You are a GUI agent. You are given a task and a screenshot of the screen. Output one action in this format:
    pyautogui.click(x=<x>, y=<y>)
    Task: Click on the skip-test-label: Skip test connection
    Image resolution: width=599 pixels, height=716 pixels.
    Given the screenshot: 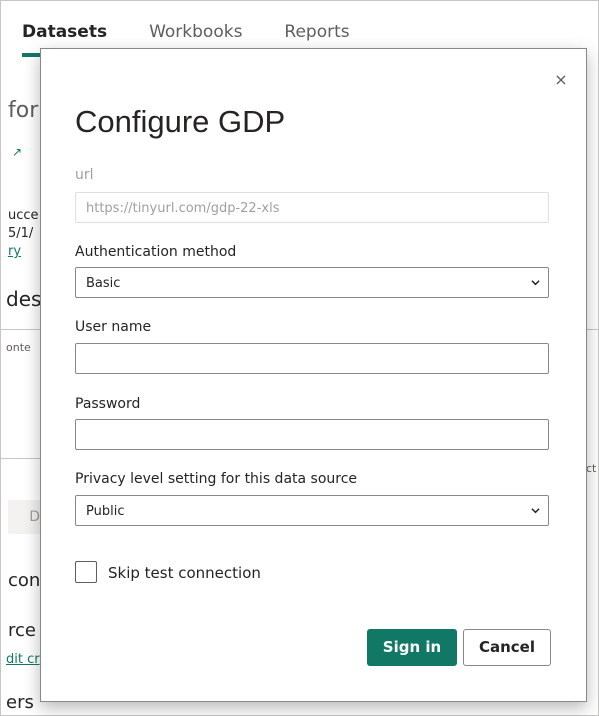 What is the action you would take?
    pyautogui.click(x=184, y=573)
    